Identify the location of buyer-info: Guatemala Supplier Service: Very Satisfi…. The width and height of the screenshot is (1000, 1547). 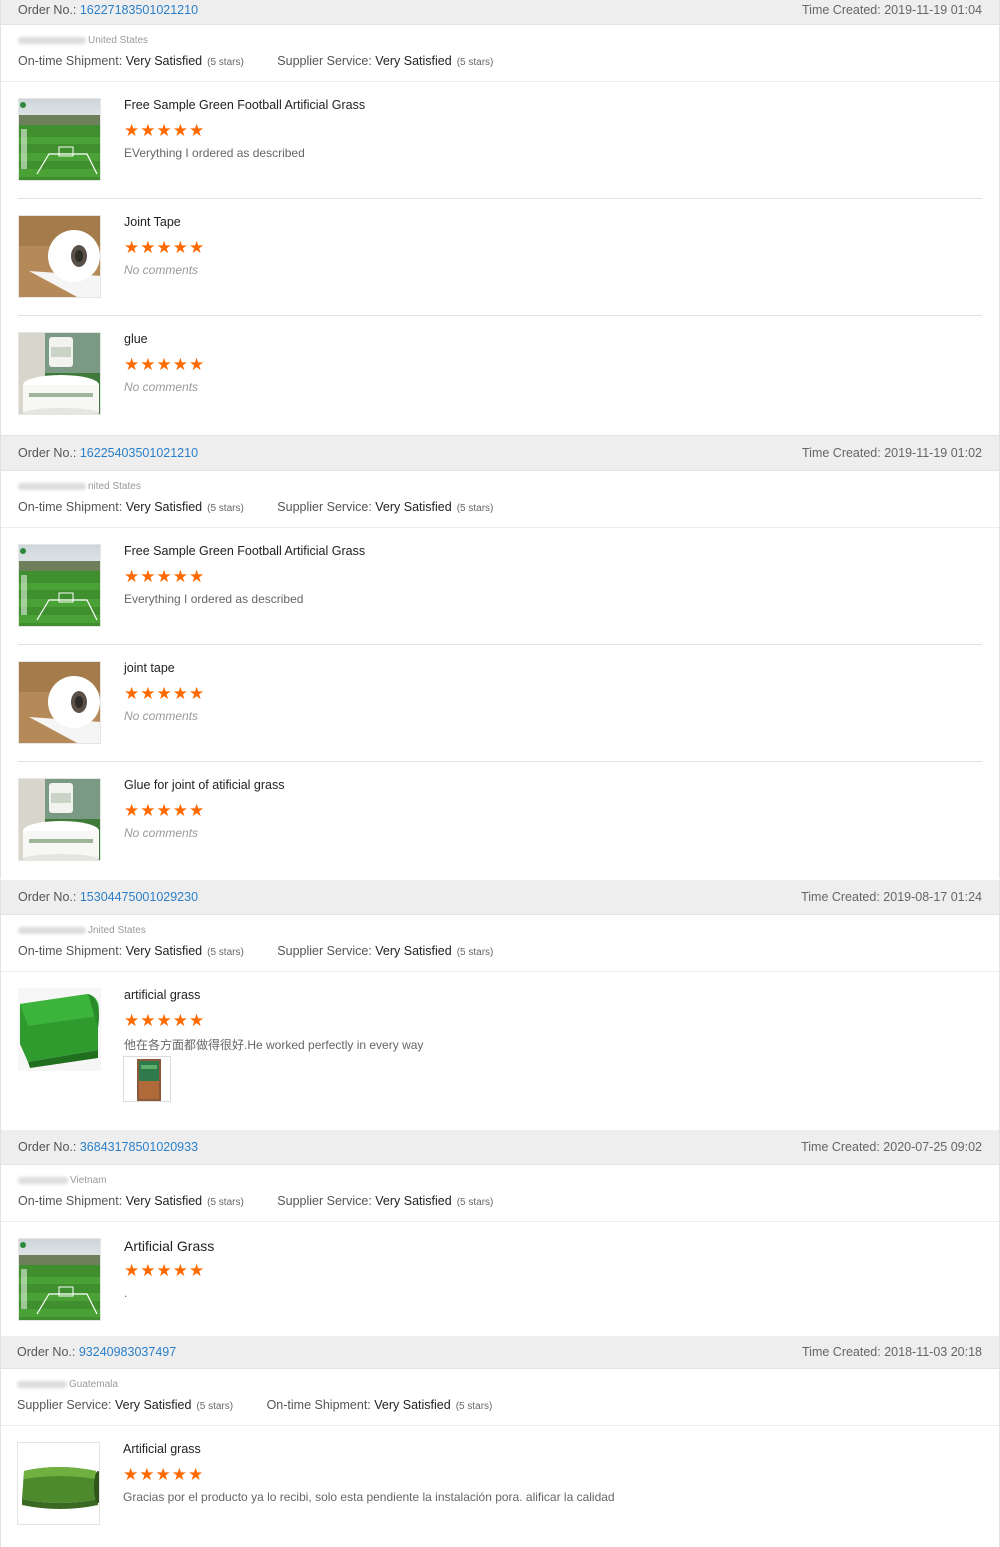
(500, 1397).